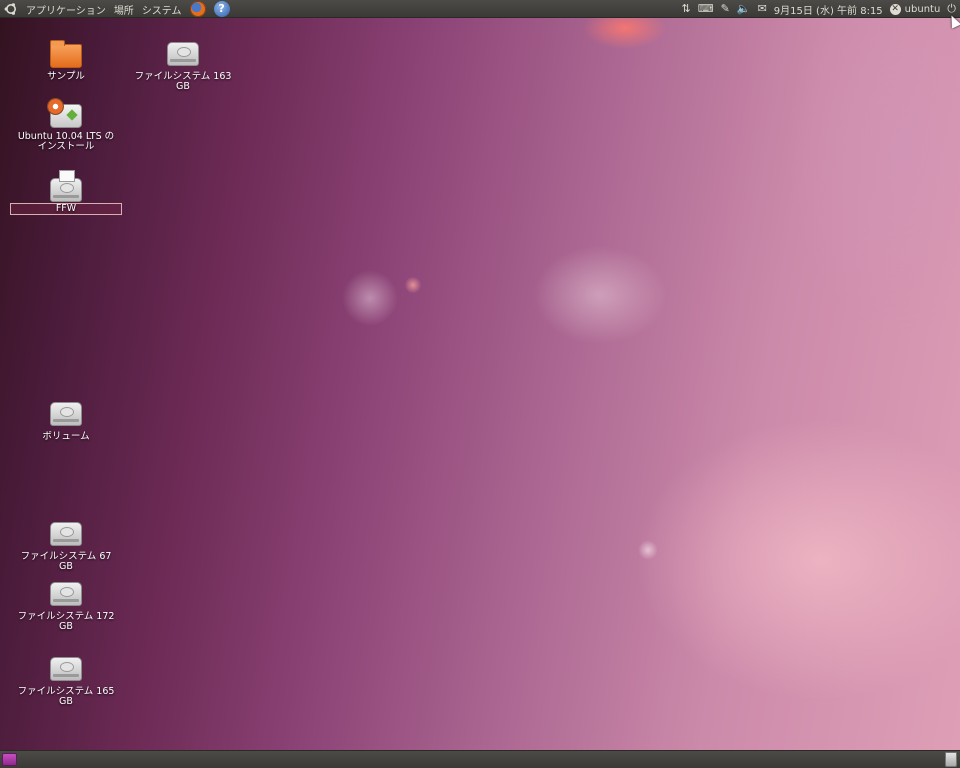  I want to click on top-panel-left: アプリケーション 場所 システム ?, so click(117, 9).